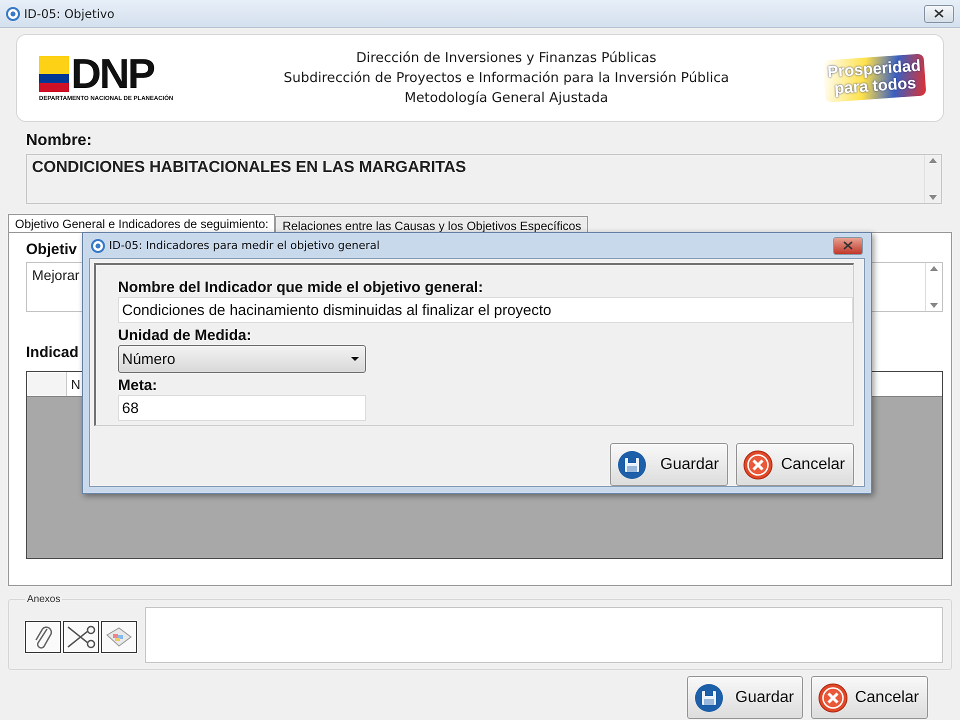  What do you see at coordinates (59, 141) in the screenshot?
I see `name-label: Nombre:` at bounding box center [59, 141].